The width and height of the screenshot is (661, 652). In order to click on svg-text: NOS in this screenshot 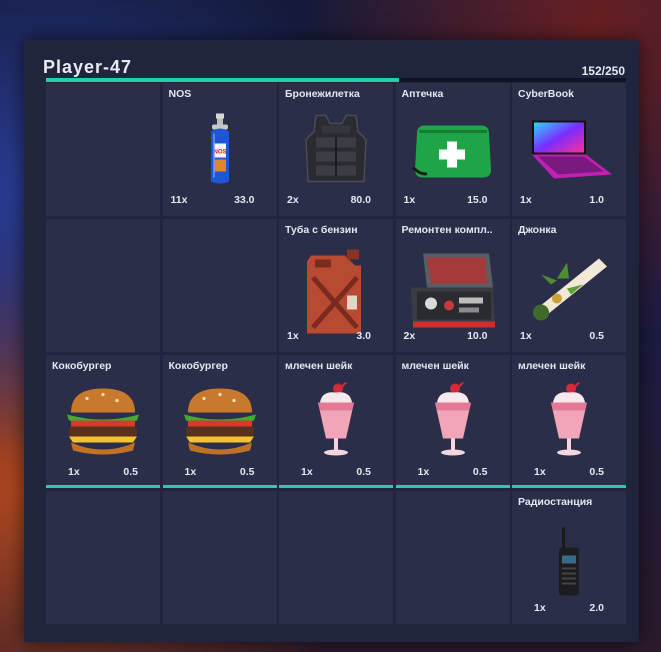, I will do `click(219, 153)`.